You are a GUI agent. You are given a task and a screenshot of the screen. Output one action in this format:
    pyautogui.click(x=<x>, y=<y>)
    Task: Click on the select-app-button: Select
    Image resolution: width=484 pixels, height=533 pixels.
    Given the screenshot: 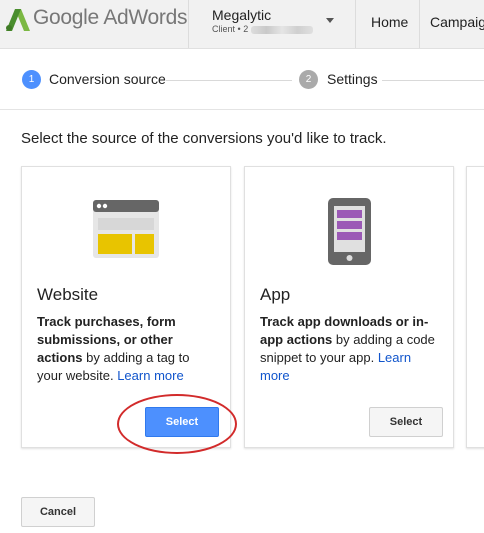 What is the action you would take?
    pyautogui.click(x=406, y=422)
    